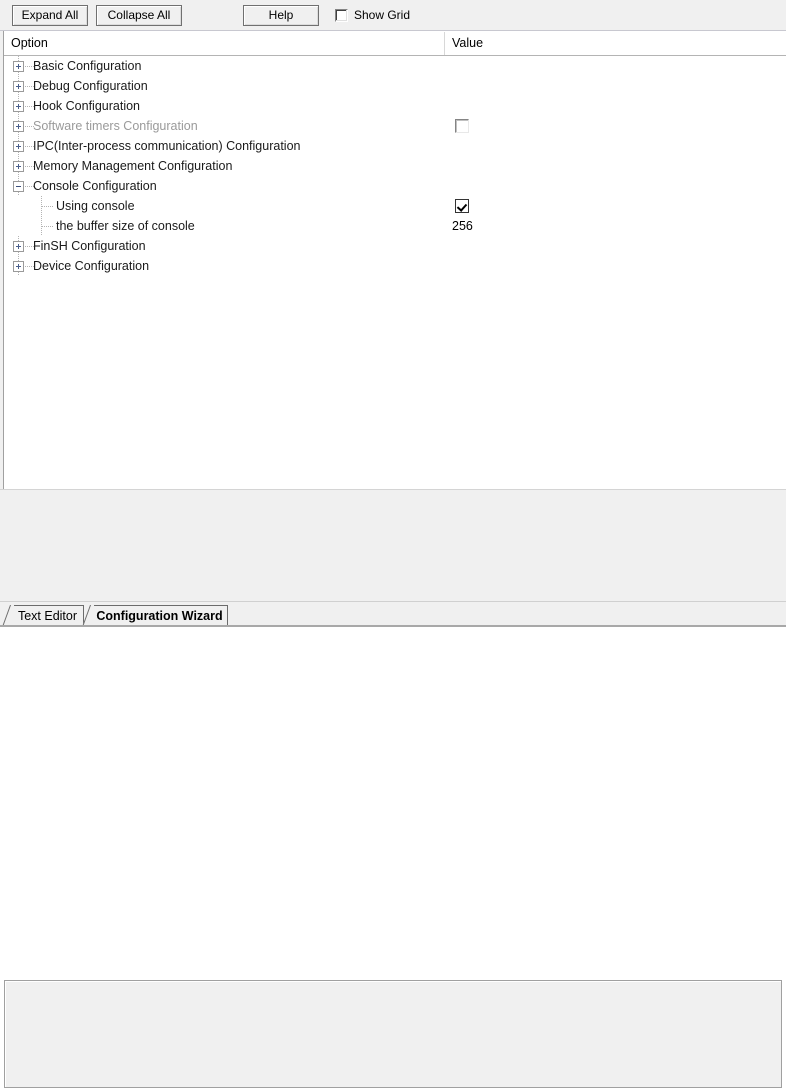 The image size is (786, 1088). What do you see at coordinates (139, 15) in the screenshot?
I see `collapse-all-button: Collapse All` at bounding box center [139, 15].